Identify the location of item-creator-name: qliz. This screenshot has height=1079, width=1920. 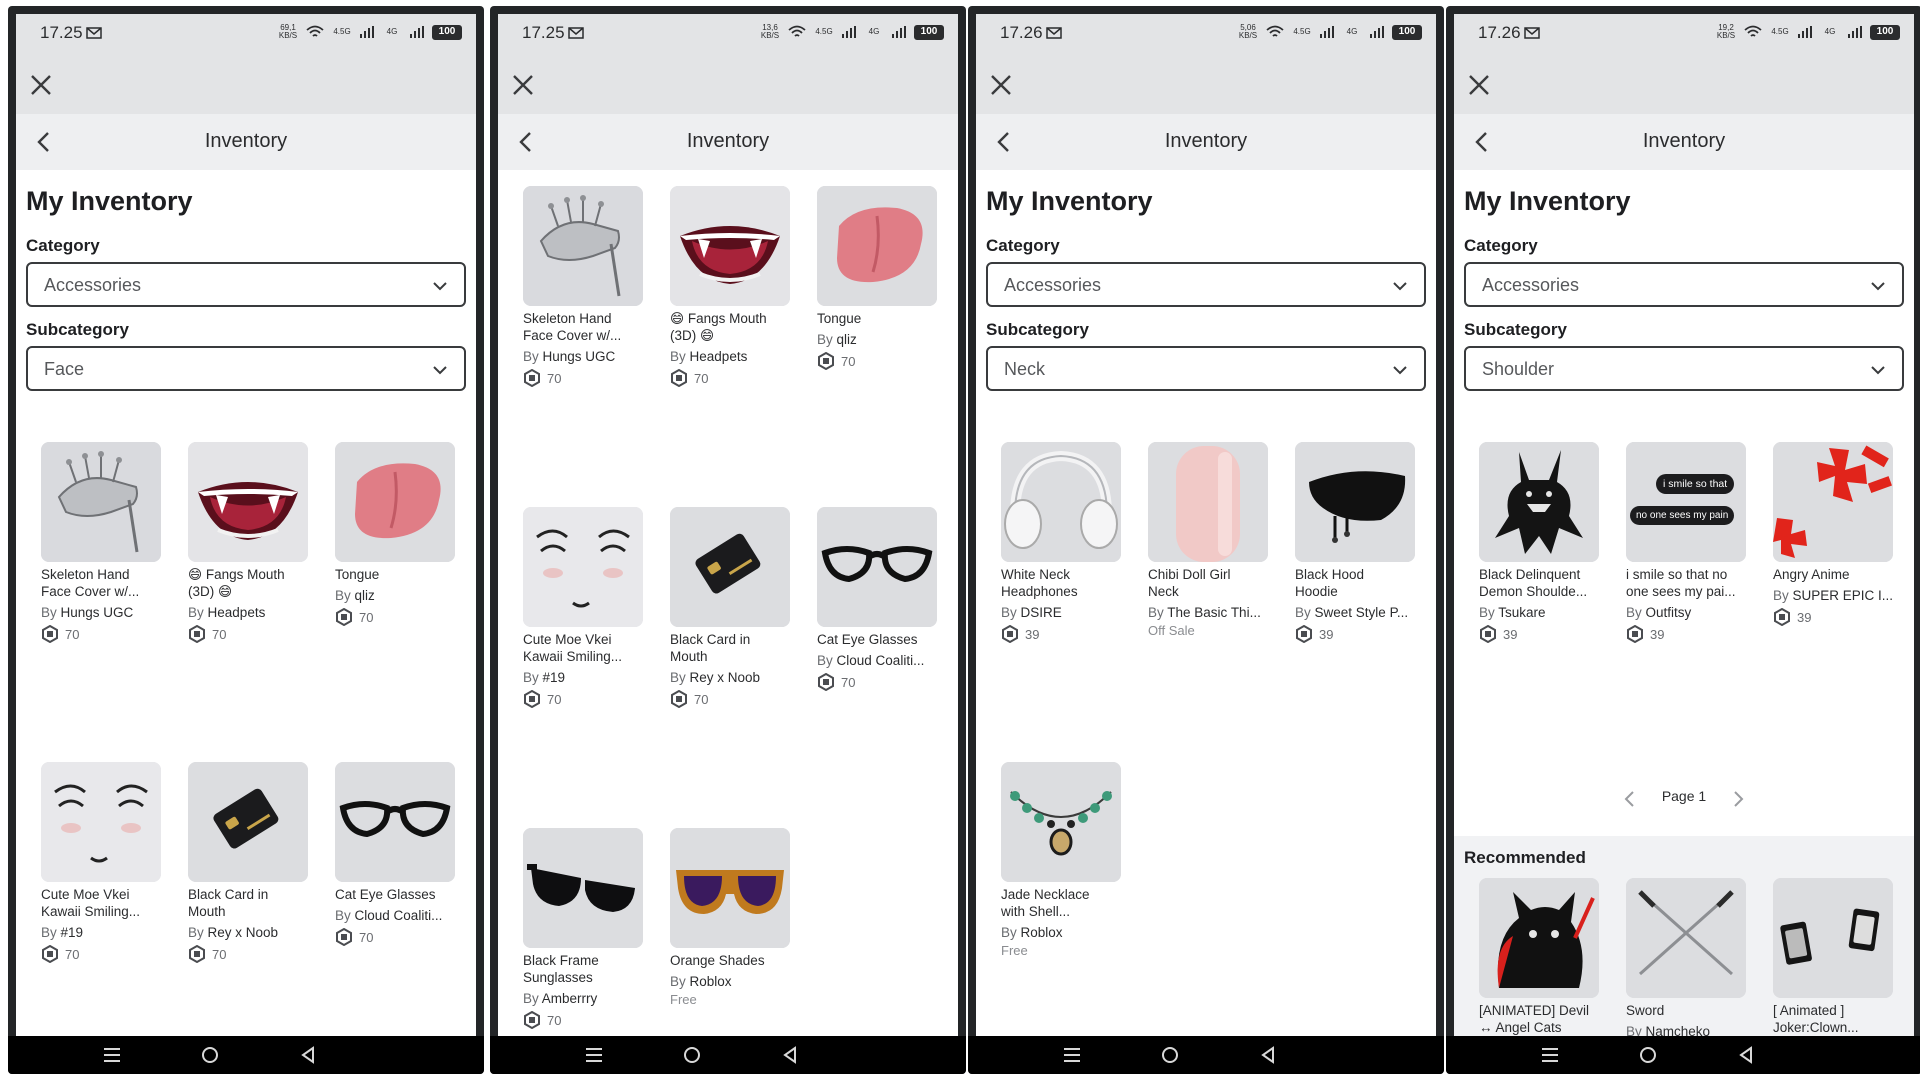
(364, 595).